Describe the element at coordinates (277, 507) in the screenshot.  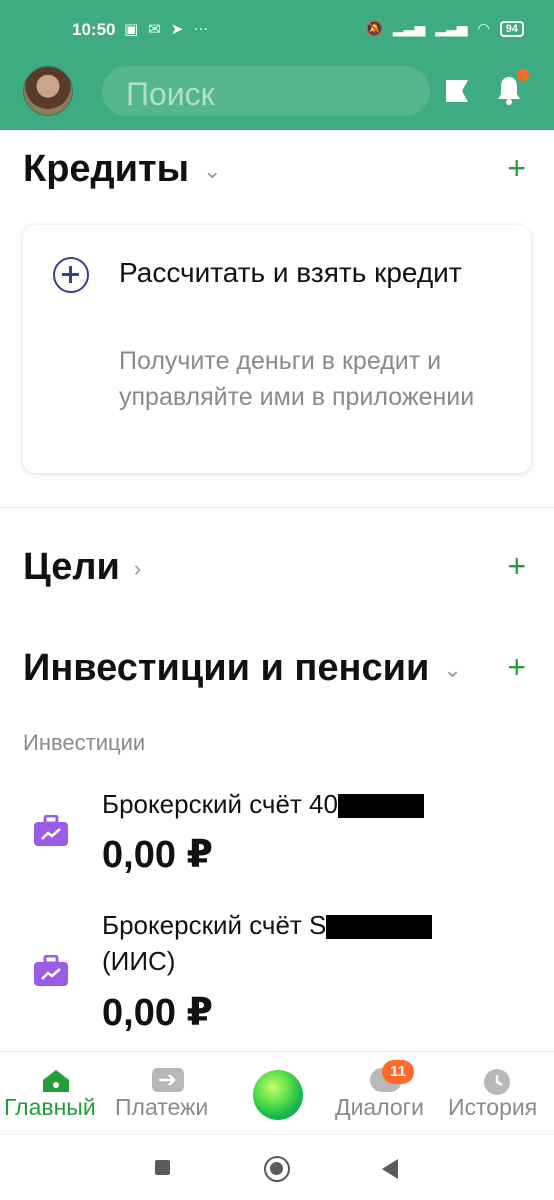
I see `divider` at that location.